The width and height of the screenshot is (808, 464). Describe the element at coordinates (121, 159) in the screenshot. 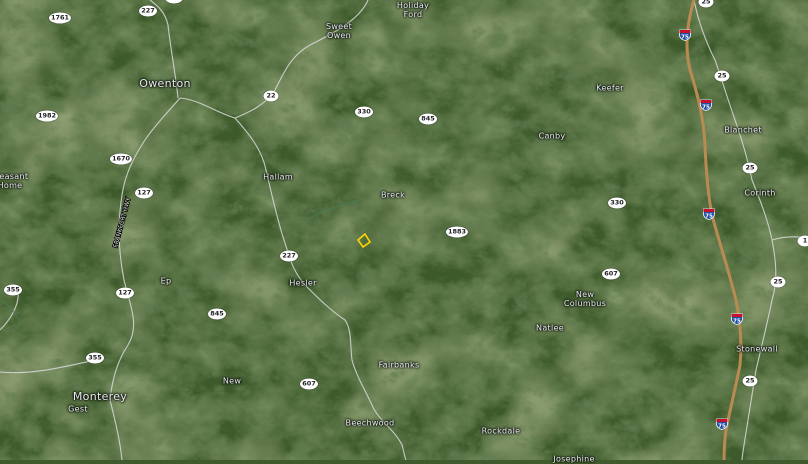

I see `route-1670-shield: 1670` at that location.